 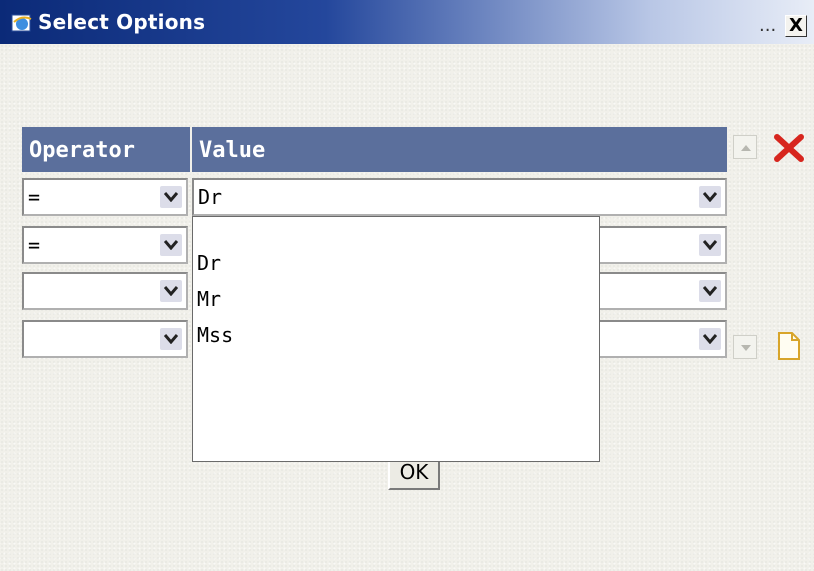 I want to click on window-title: Select Options, so click(x=122, y=22).